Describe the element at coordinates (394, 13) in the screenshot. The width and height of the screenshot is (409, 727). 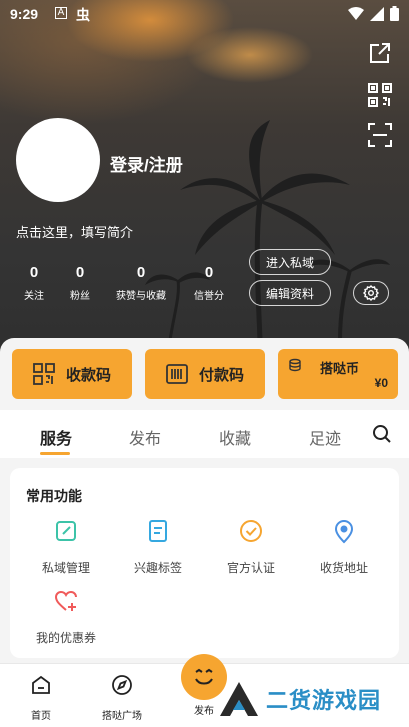
I see `battery-icon` at that location.